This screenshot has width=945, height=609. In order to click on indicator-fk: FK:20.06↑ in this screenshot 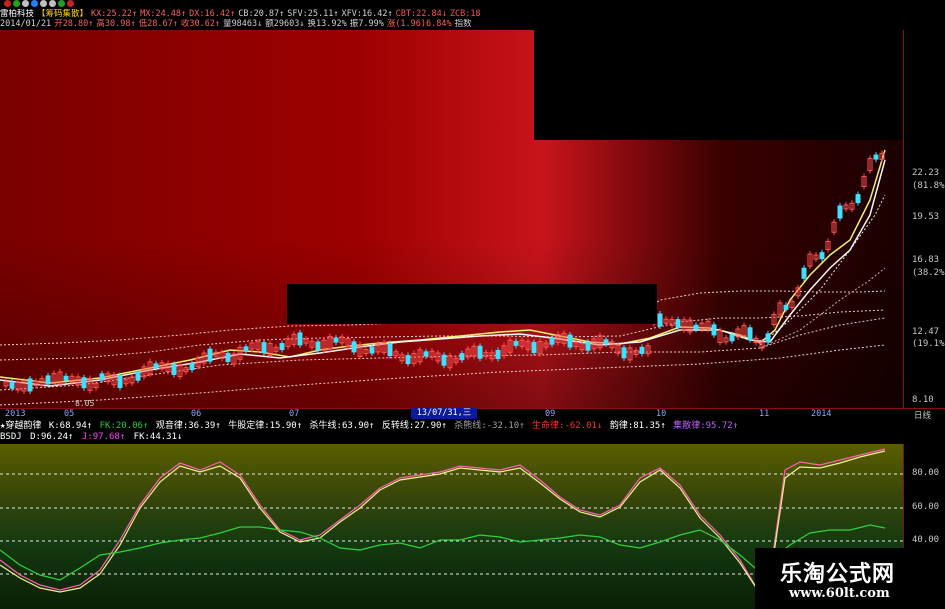, I will do `click(124, 426)`.